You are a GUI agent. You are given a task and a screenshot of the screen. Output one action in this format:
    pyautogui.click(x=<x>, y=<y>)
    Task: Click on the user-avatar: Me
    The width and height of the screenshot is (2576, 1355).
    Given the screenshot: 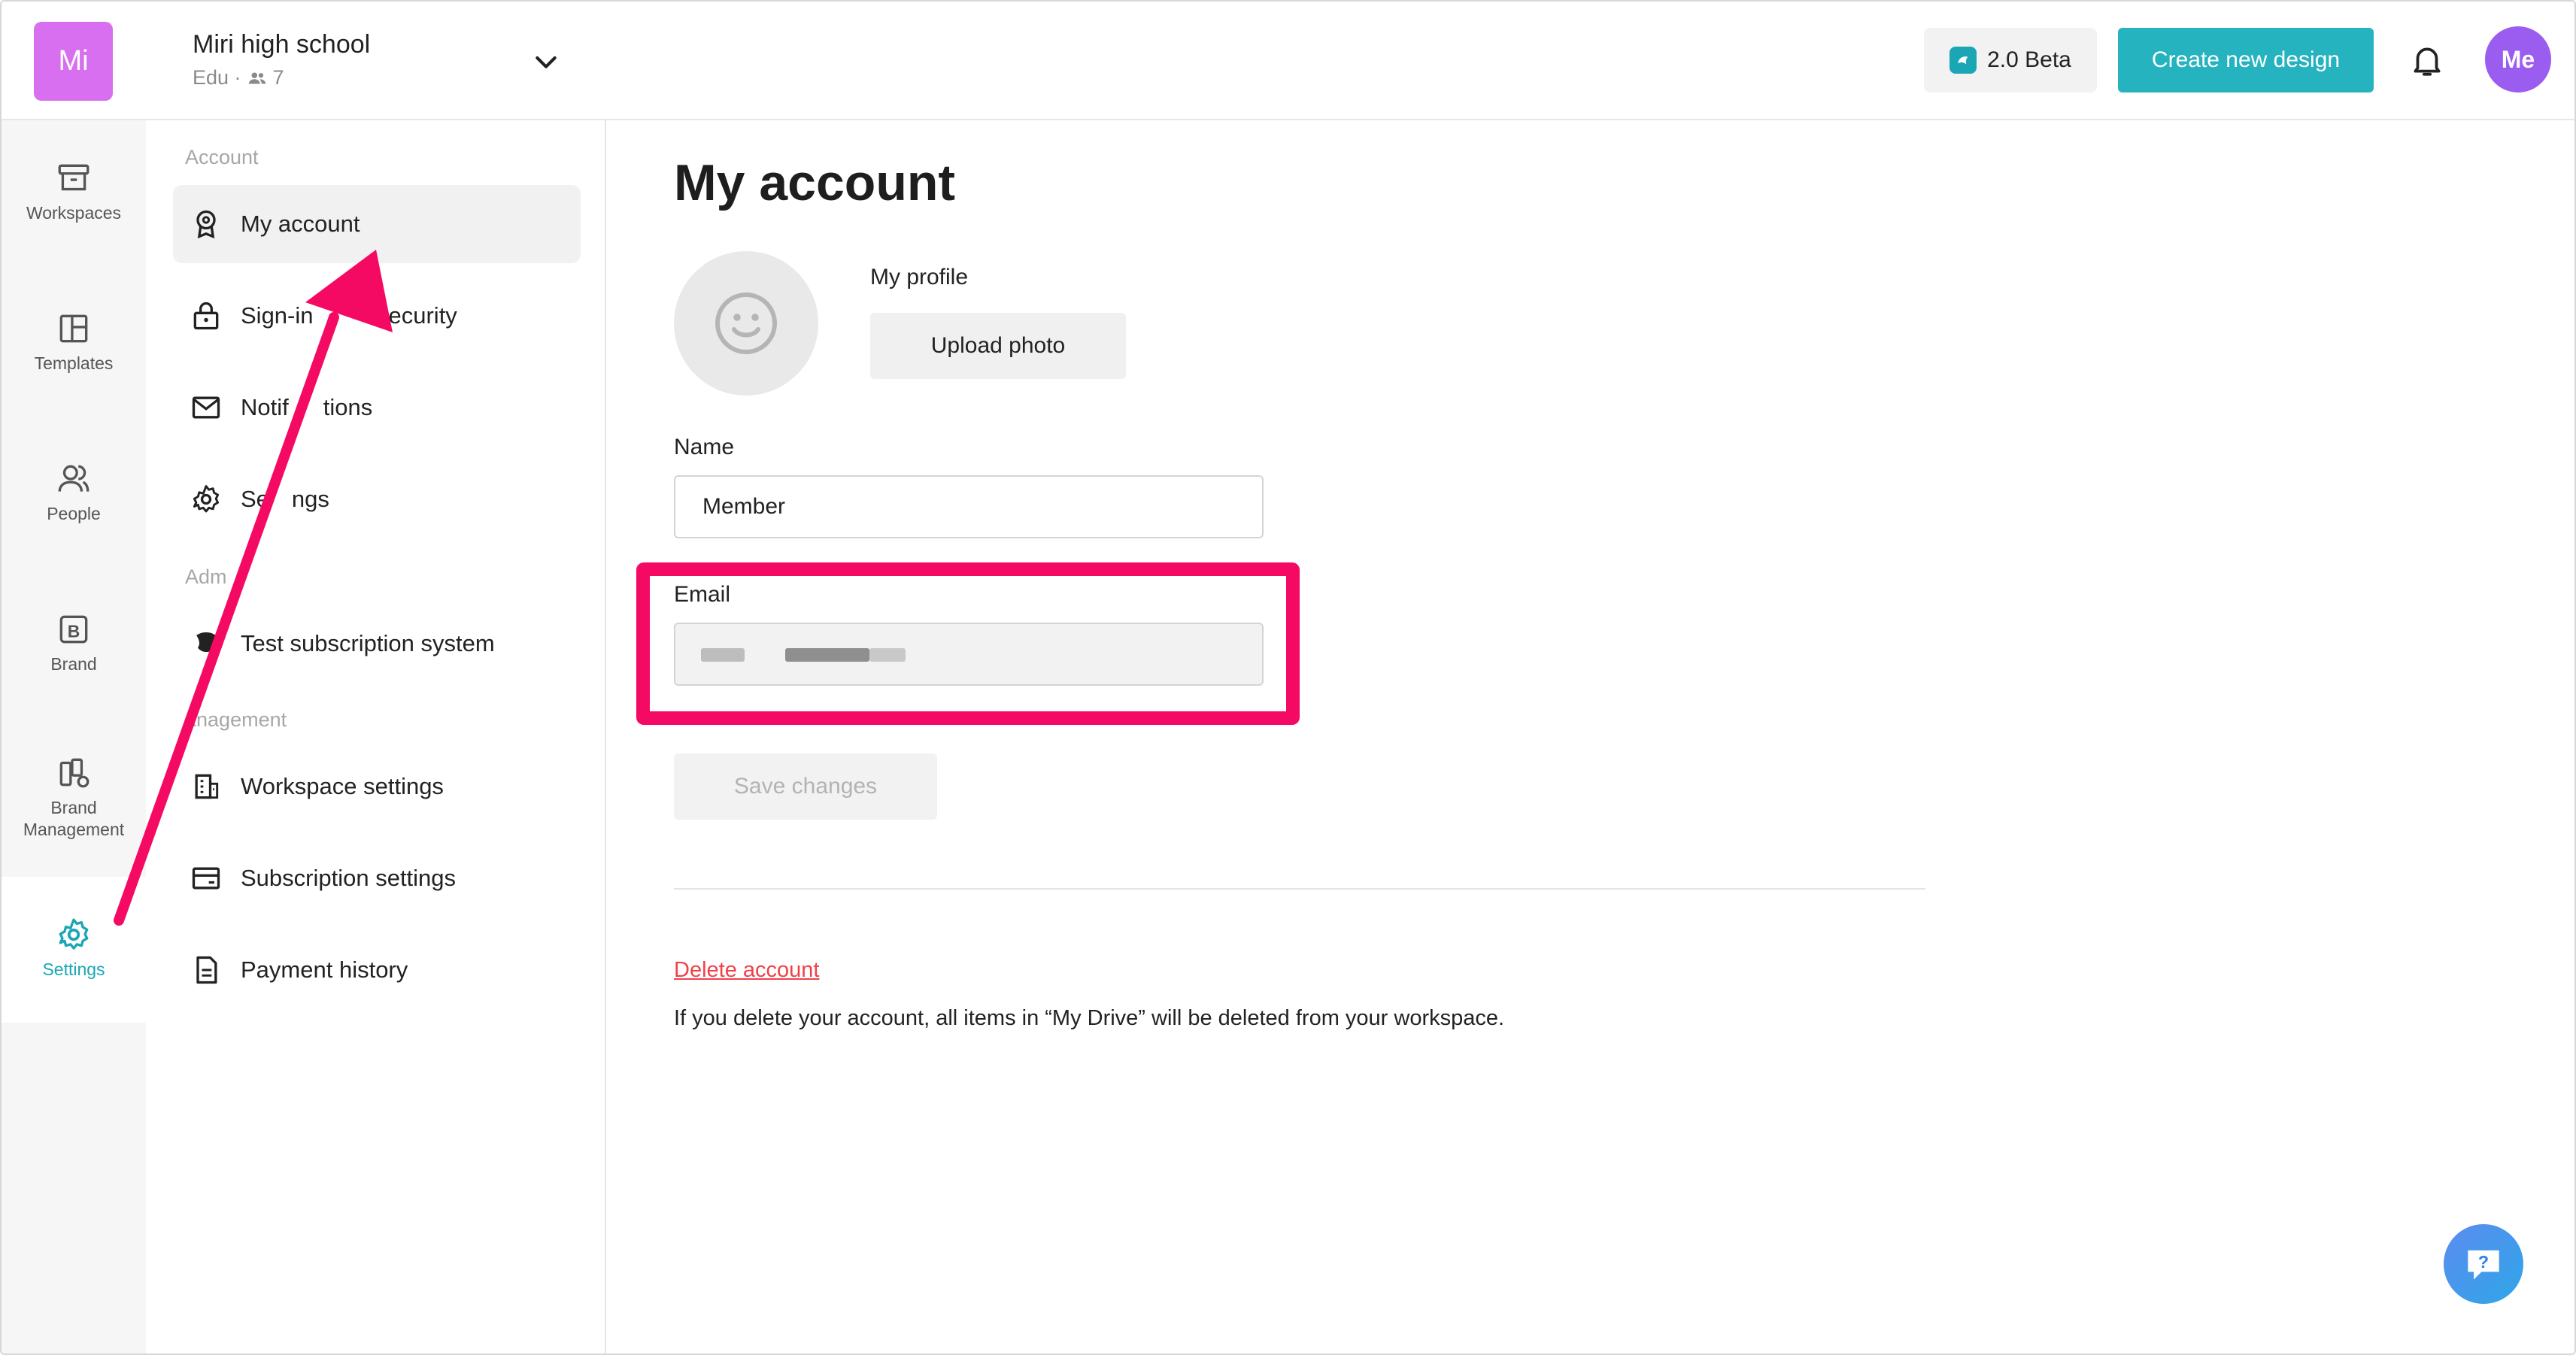 What is the action you would take?
    pyautogui.click(x=2518, y=59)
    